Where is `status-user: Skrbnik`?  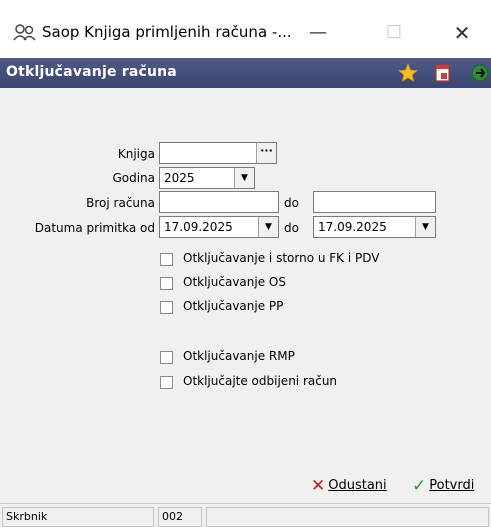 status-user: Skrbnik is located at coordinates (78, 517).